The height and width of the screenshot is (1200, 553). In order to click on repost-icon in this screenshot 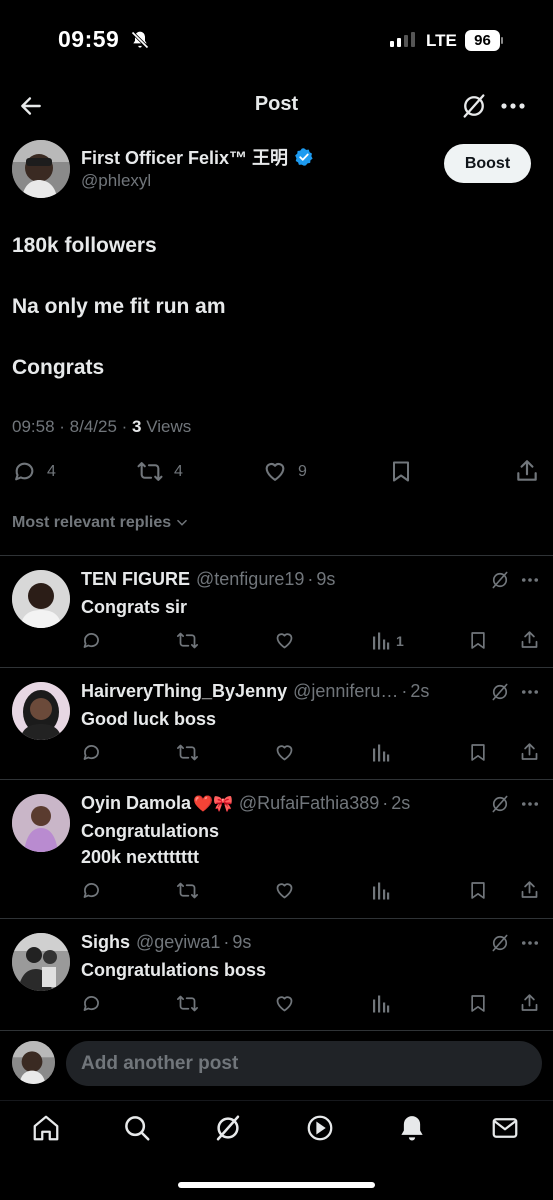, I will do `click(187, 752)`.